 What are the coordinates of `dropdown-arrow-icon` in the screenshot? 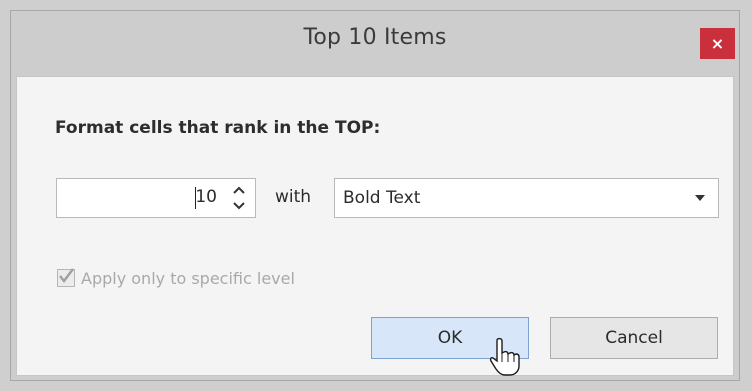 It's located at (700, 198).